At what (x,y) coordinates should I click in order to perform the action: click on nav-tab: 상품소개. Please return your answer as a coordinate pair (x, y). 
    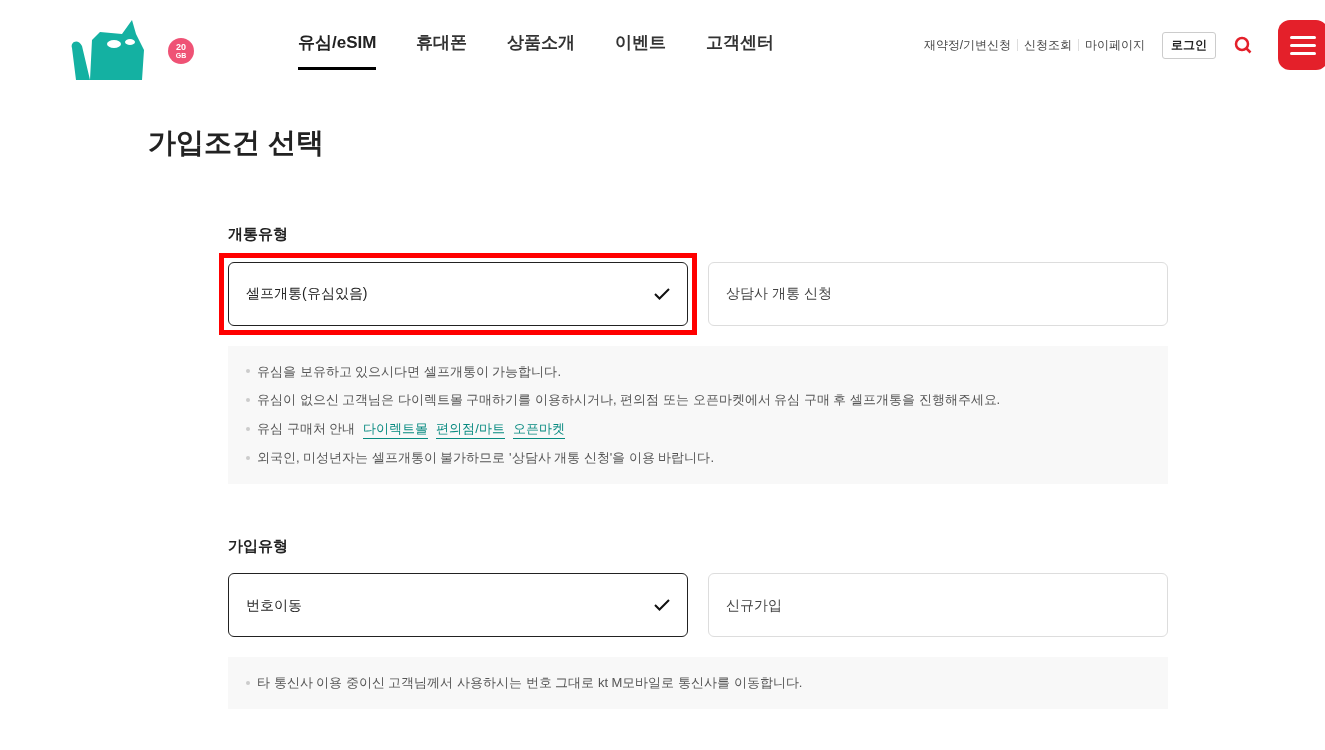
    Looking at the image, I should click on (541, 48).